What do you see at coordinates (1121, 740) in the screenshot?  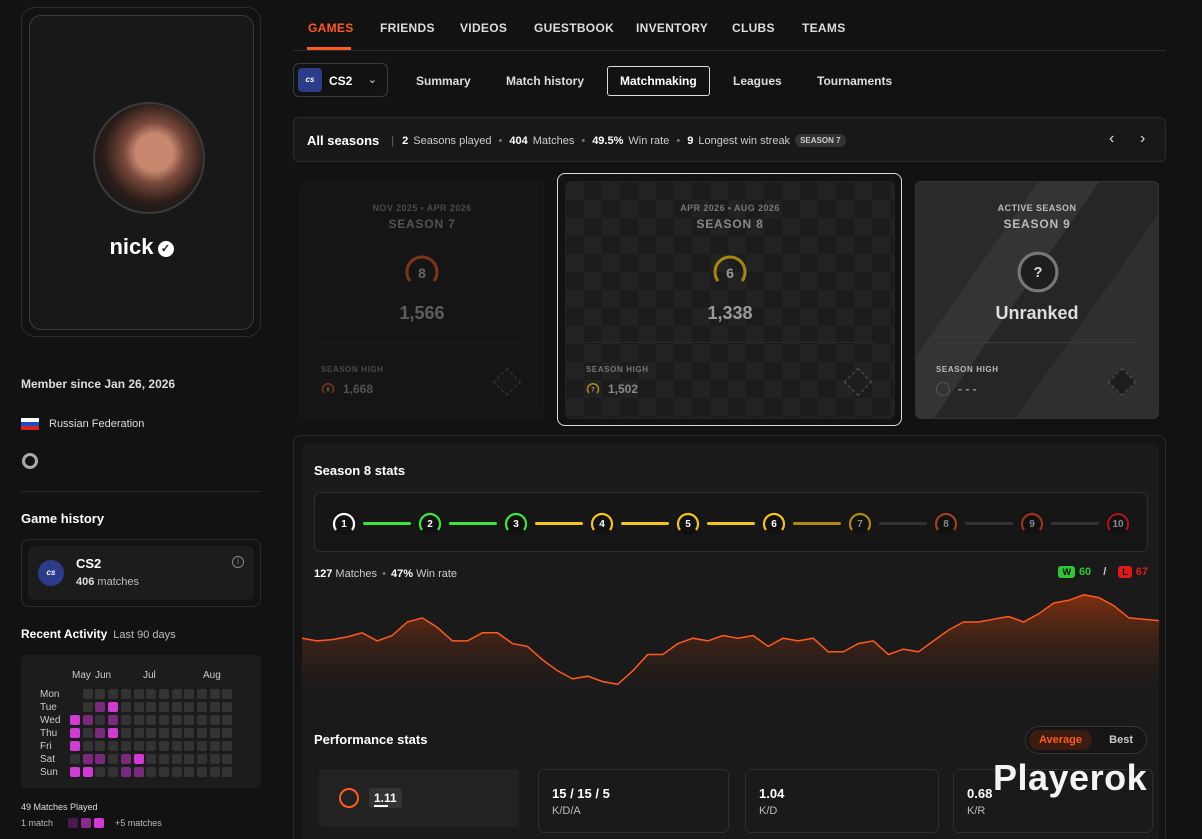 I see `toggle-best: Best` at bounding box center [1121, 740].